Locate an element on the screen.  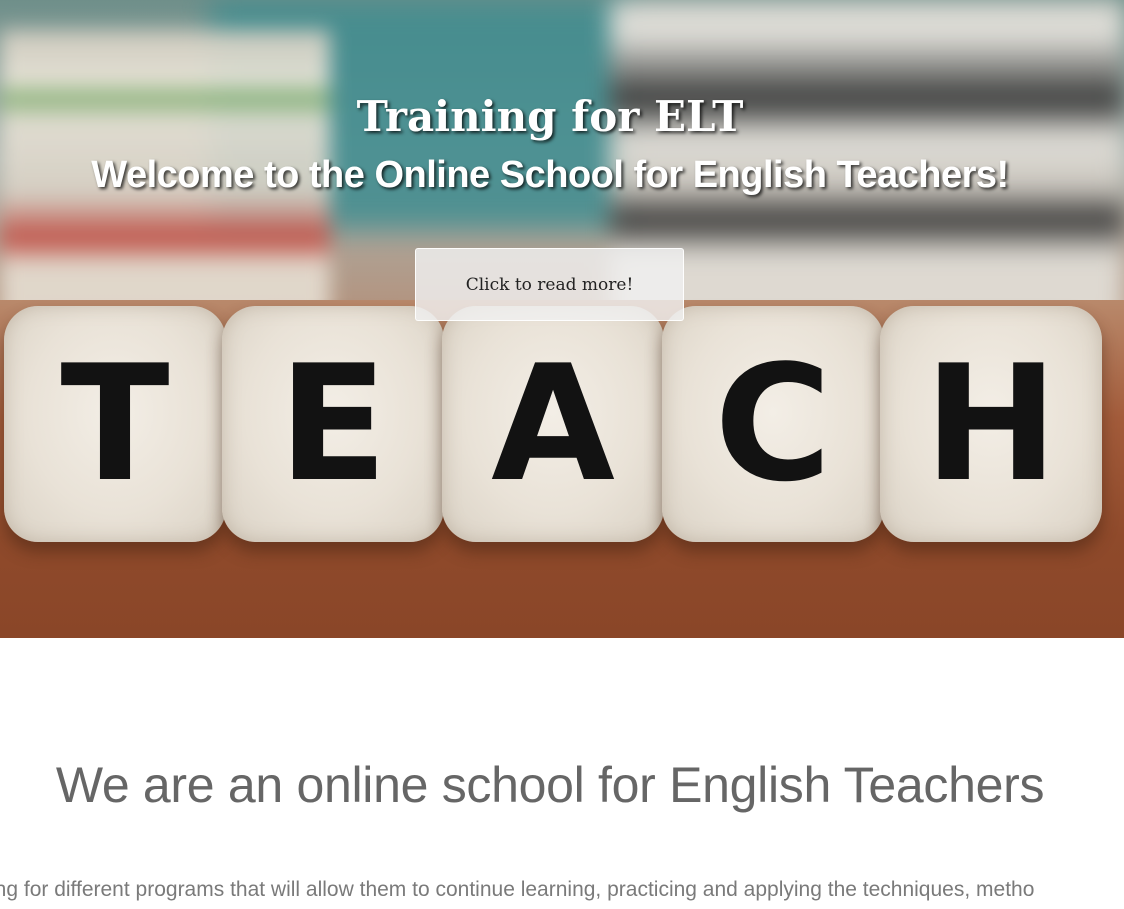
die-3: A is located at coordinates (553, 424).